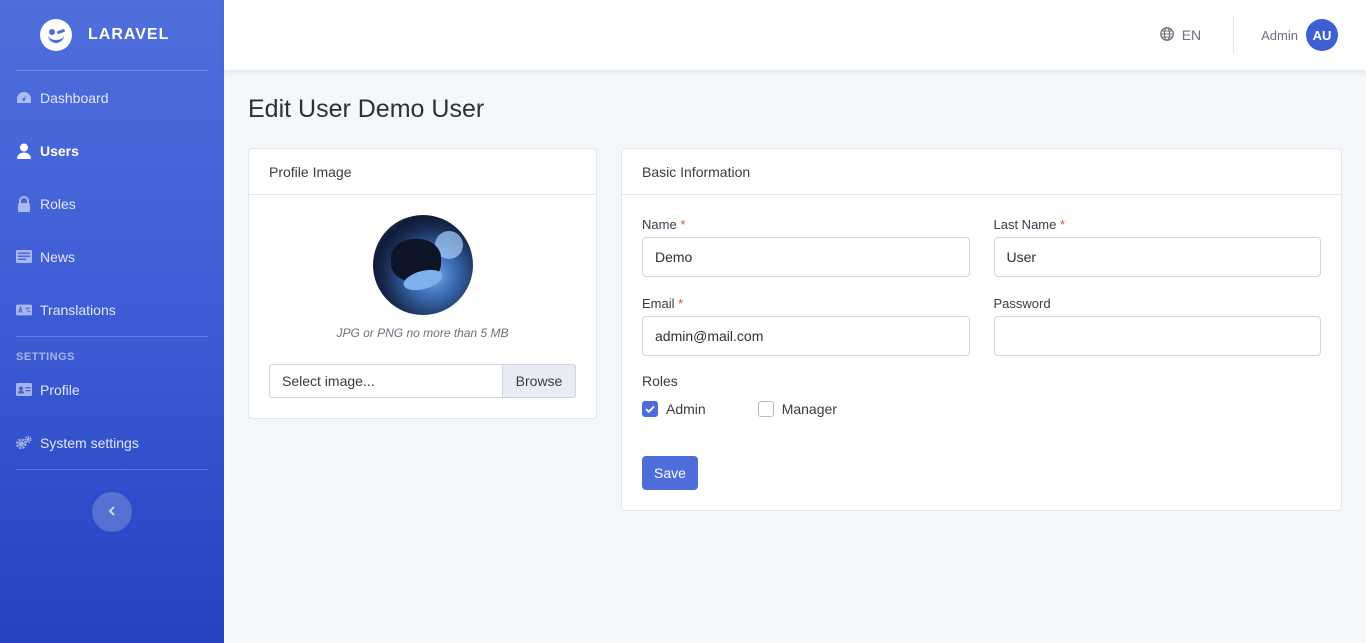 This screenshot has height=643, width=1366. I want to click on language-icon, so click(24, 310).